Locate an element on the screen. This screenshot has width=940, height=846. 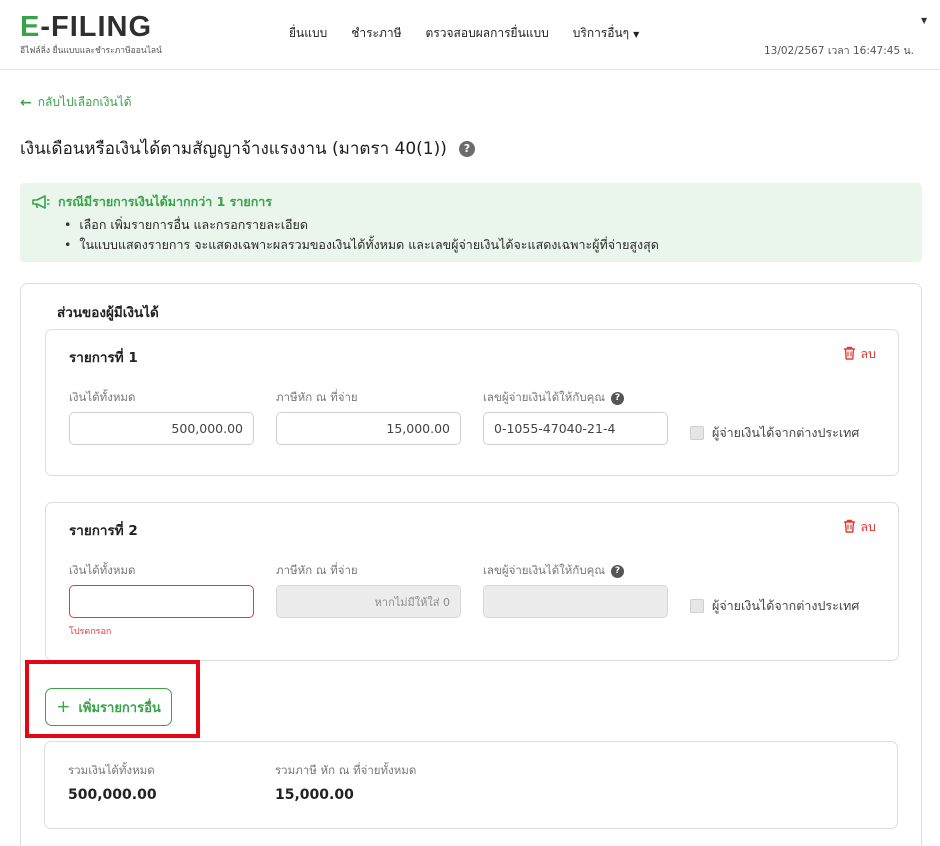
logo-e-icon: E is located at coordinates (30, 27).